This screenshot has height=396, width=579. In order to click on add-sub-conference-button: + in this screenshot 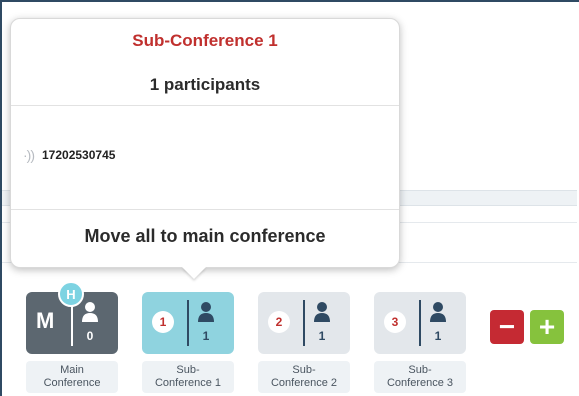, I will do `click(547, 327)`.